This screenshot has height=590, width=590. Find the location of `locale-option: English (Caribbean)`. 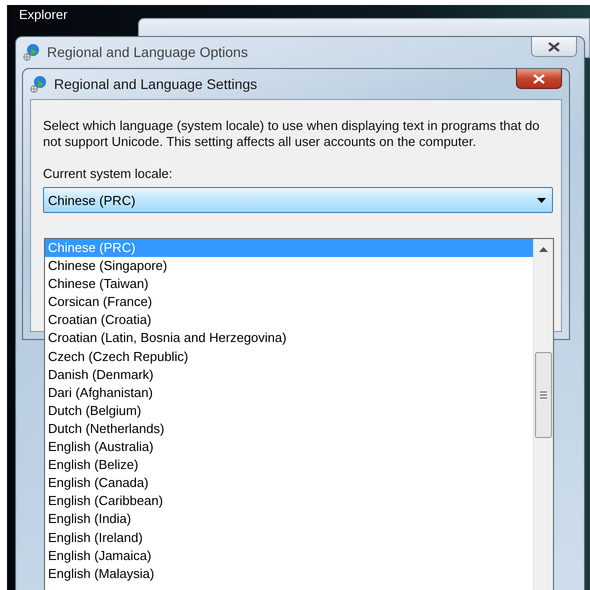

locale-option: English (Caribbean) is located at coordinates (289, 501).